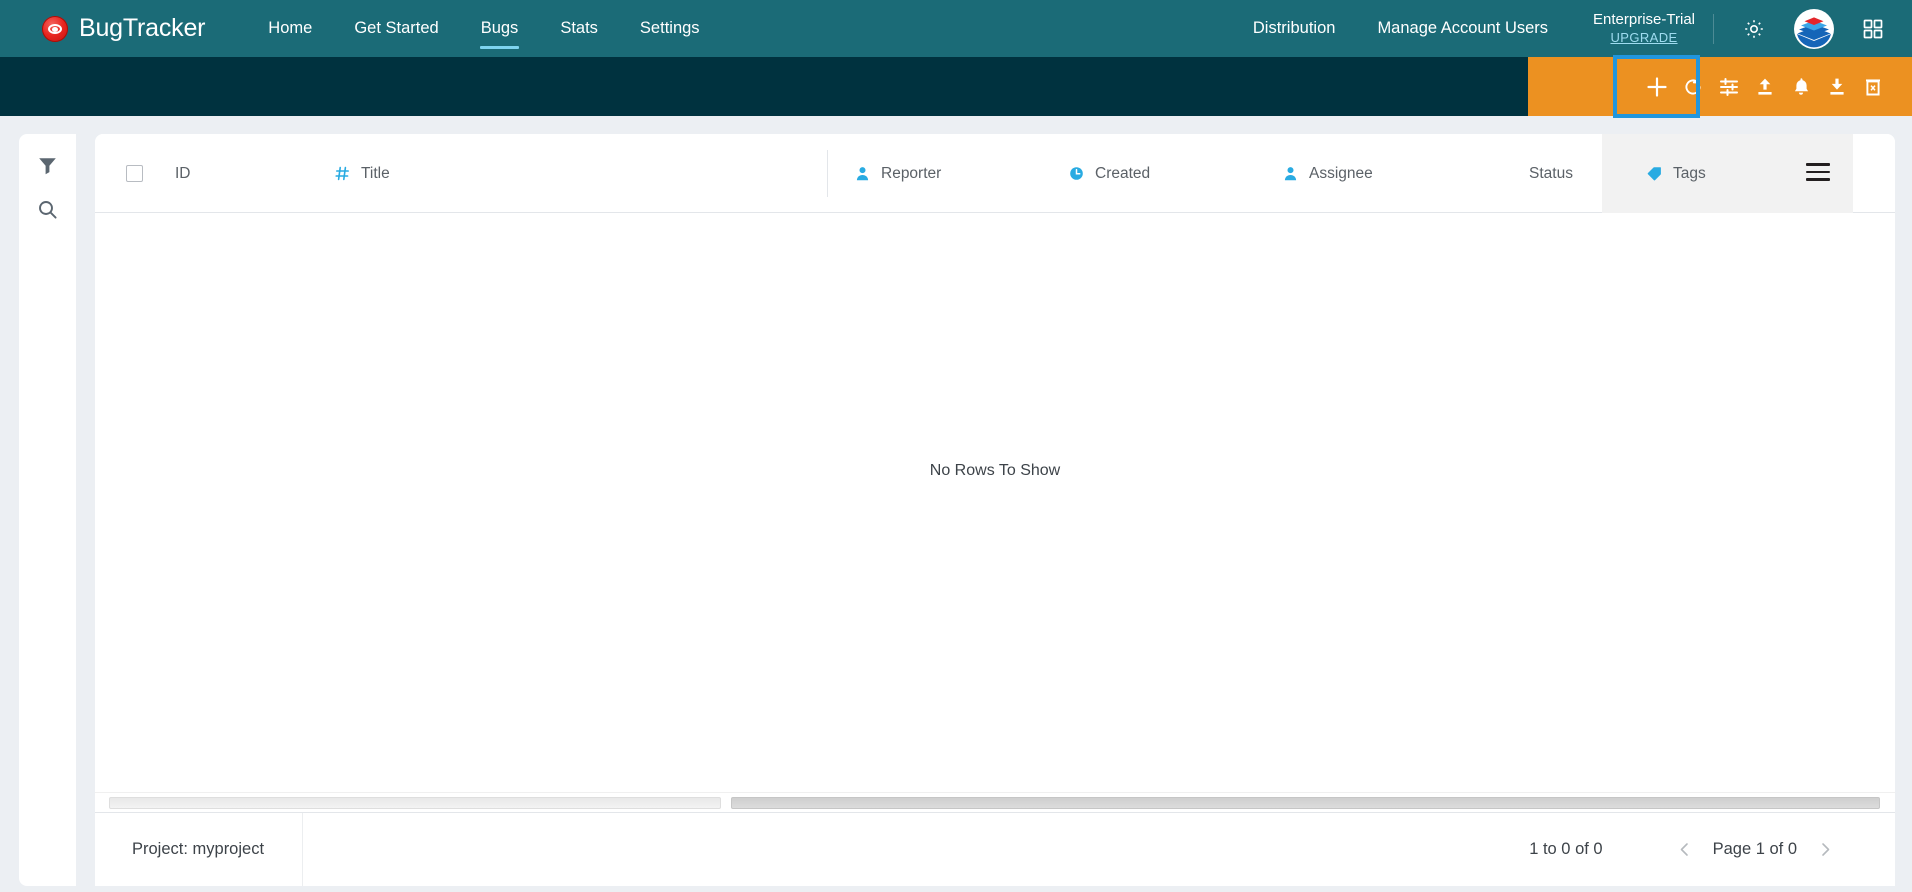 This screenshot has height=892, width=1912. I want to click on plan-block: Enterprise-Trial UPGRADE, so click(1644, 28).